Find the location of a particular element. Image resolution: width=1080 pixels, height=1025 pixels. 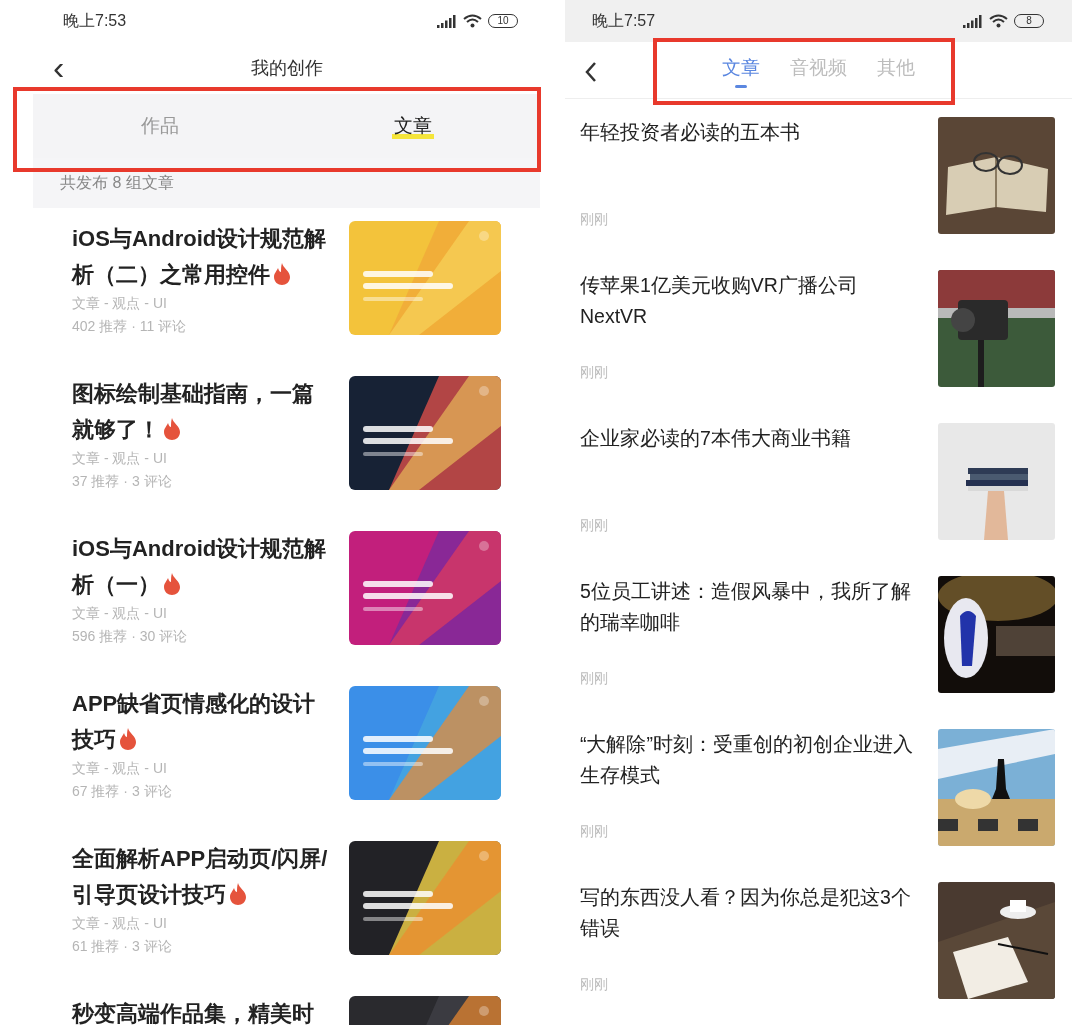

article-title: 秒变高端作品集，精美时 is located at coordinates (203, 1010).